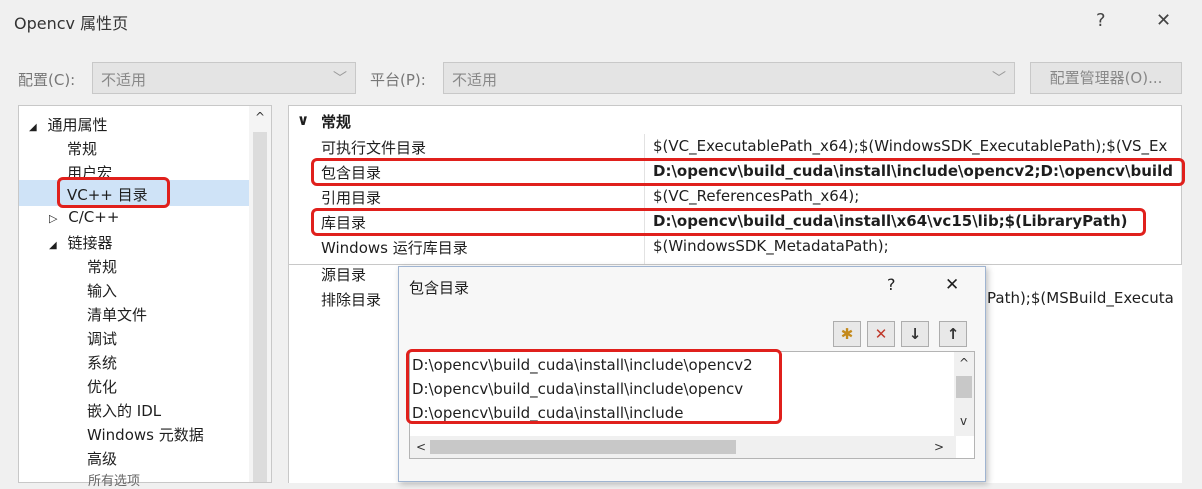 The image size is (1202, 489). What do you see at coordinates (939, 447) in the screenshot?
I see `scroll-right-icon: >` at bounding box center [939, 447].